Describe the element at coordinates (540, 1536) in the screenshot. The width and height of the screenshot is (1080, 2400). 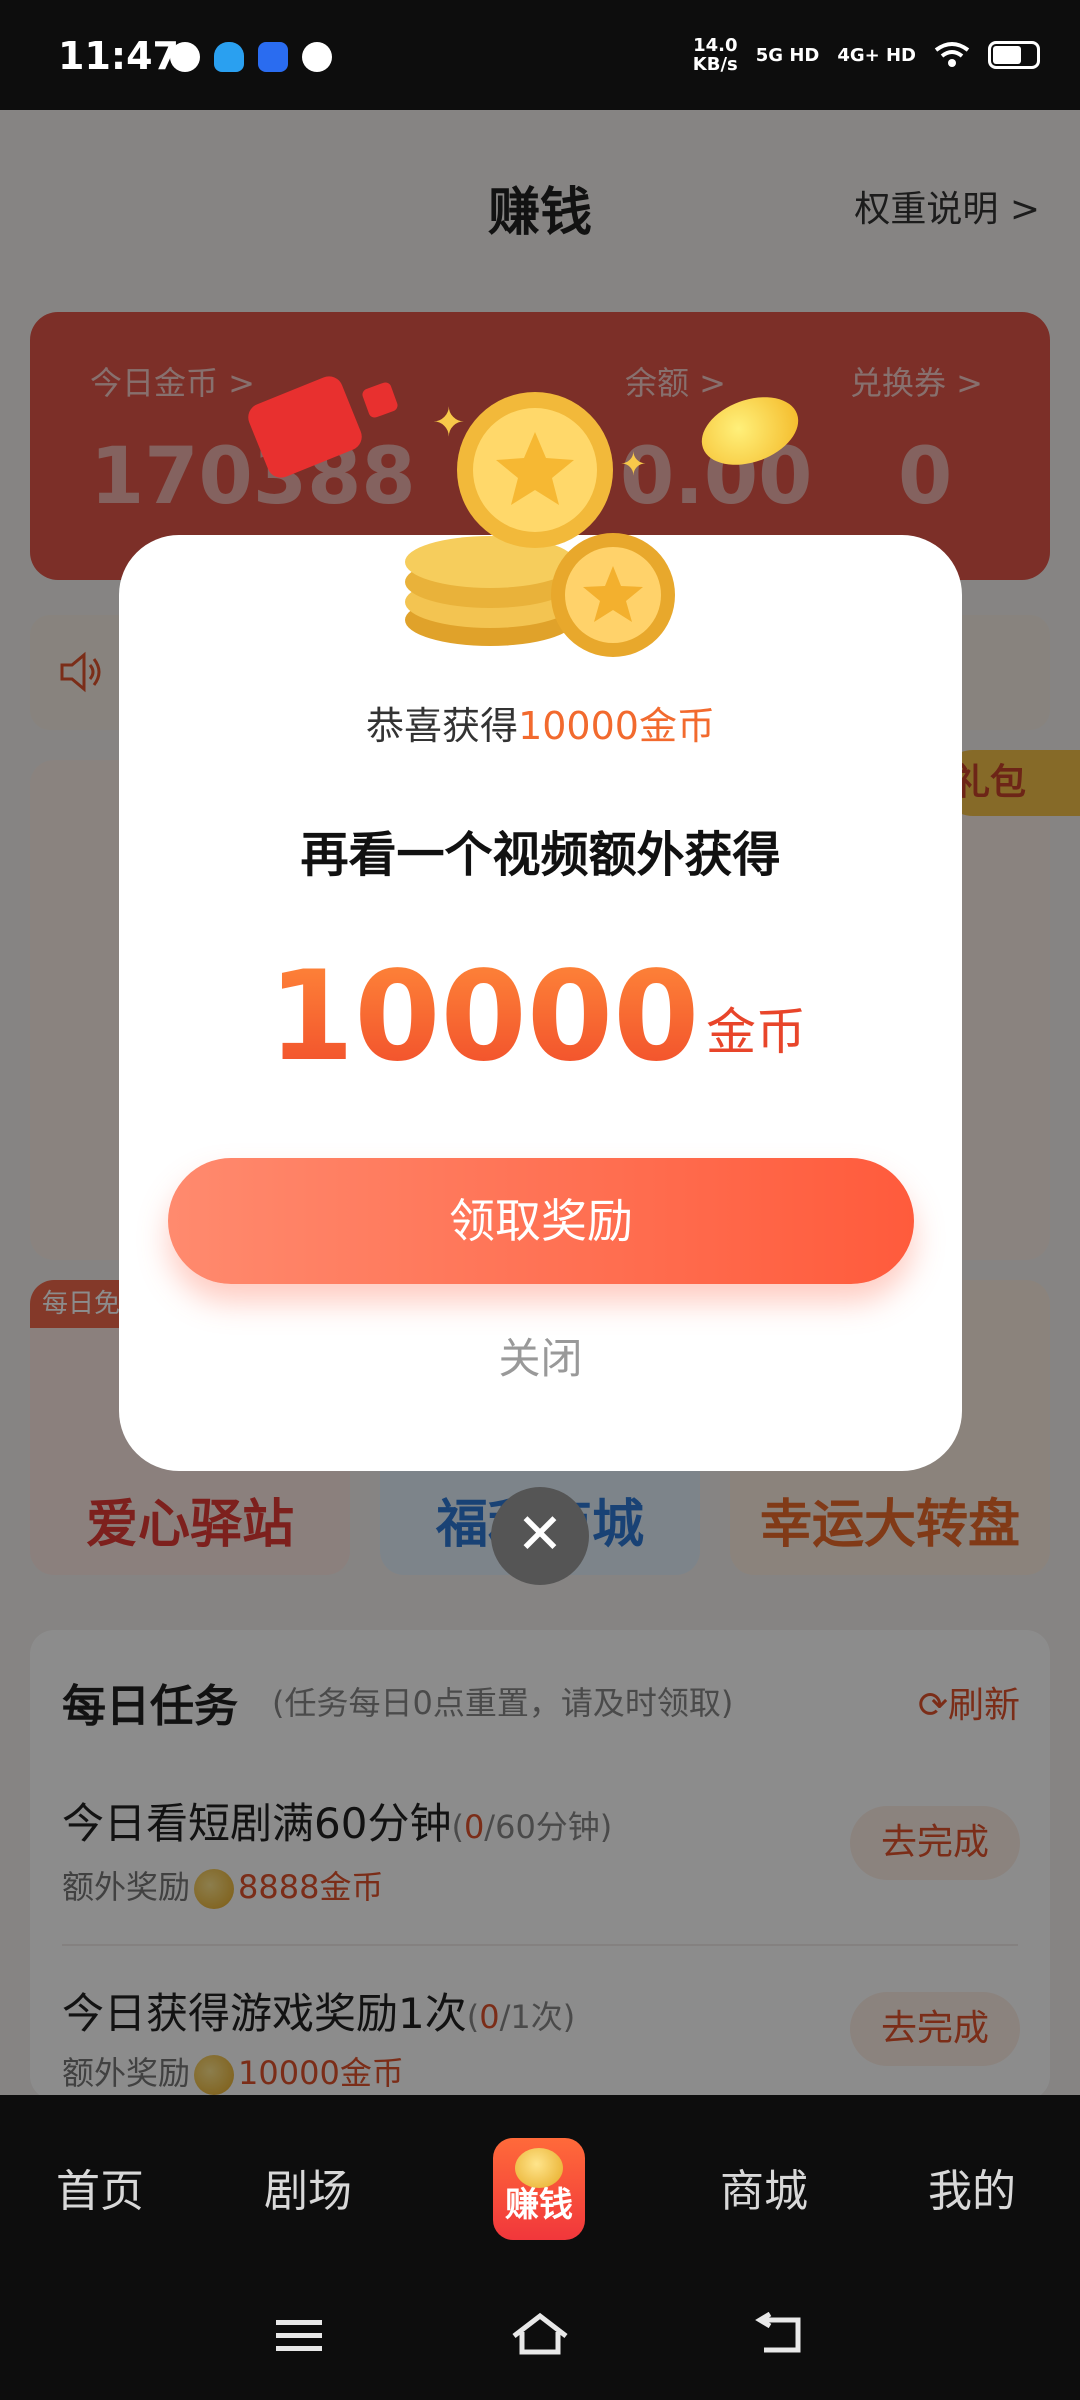
I see `close-icon: ✕` at that location.